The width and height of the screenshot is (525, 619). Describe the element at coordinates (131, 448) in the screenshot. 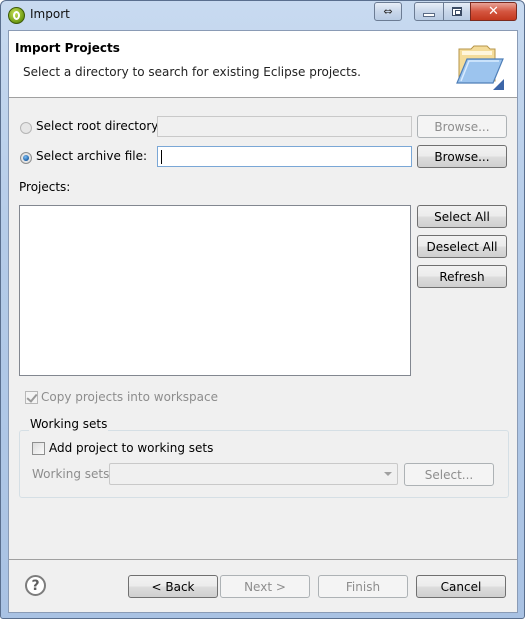

I see `add-to-working-sets-label: Add project to working sets` at that location.